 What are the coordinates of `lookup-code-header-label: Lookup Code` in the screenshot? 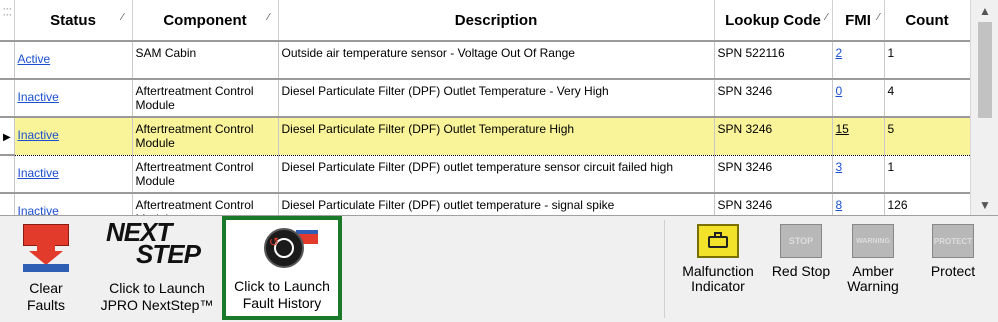 It's located at (773, 20).